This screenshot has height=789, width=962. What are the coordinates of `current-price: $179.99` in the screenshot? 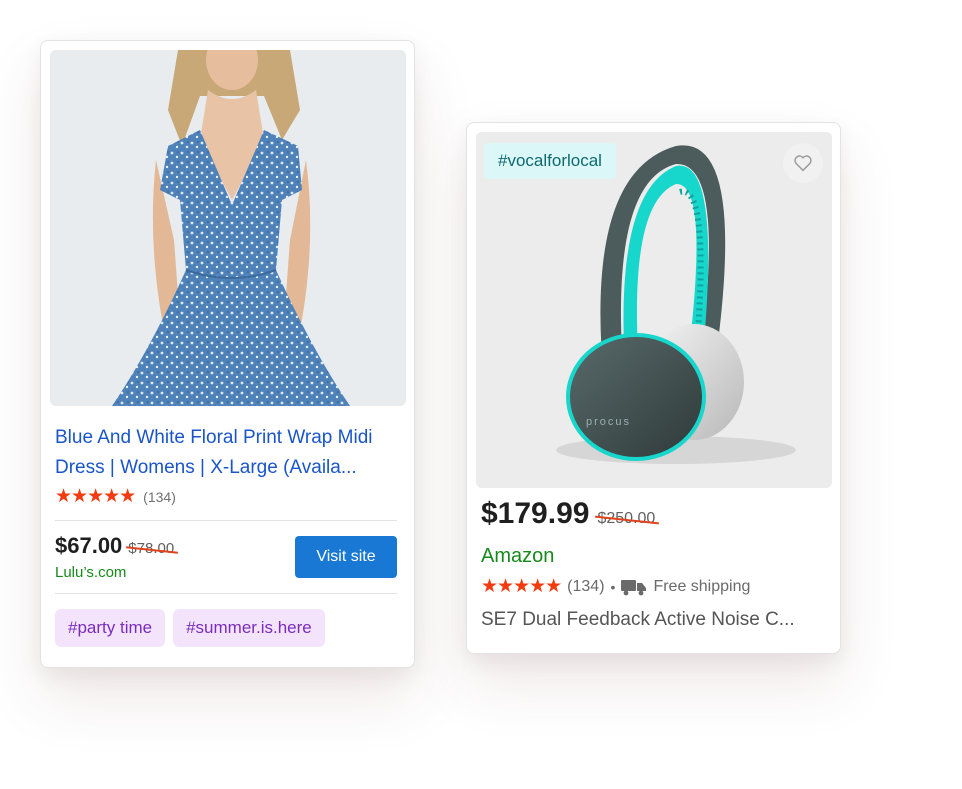 It's located at (535, 513).